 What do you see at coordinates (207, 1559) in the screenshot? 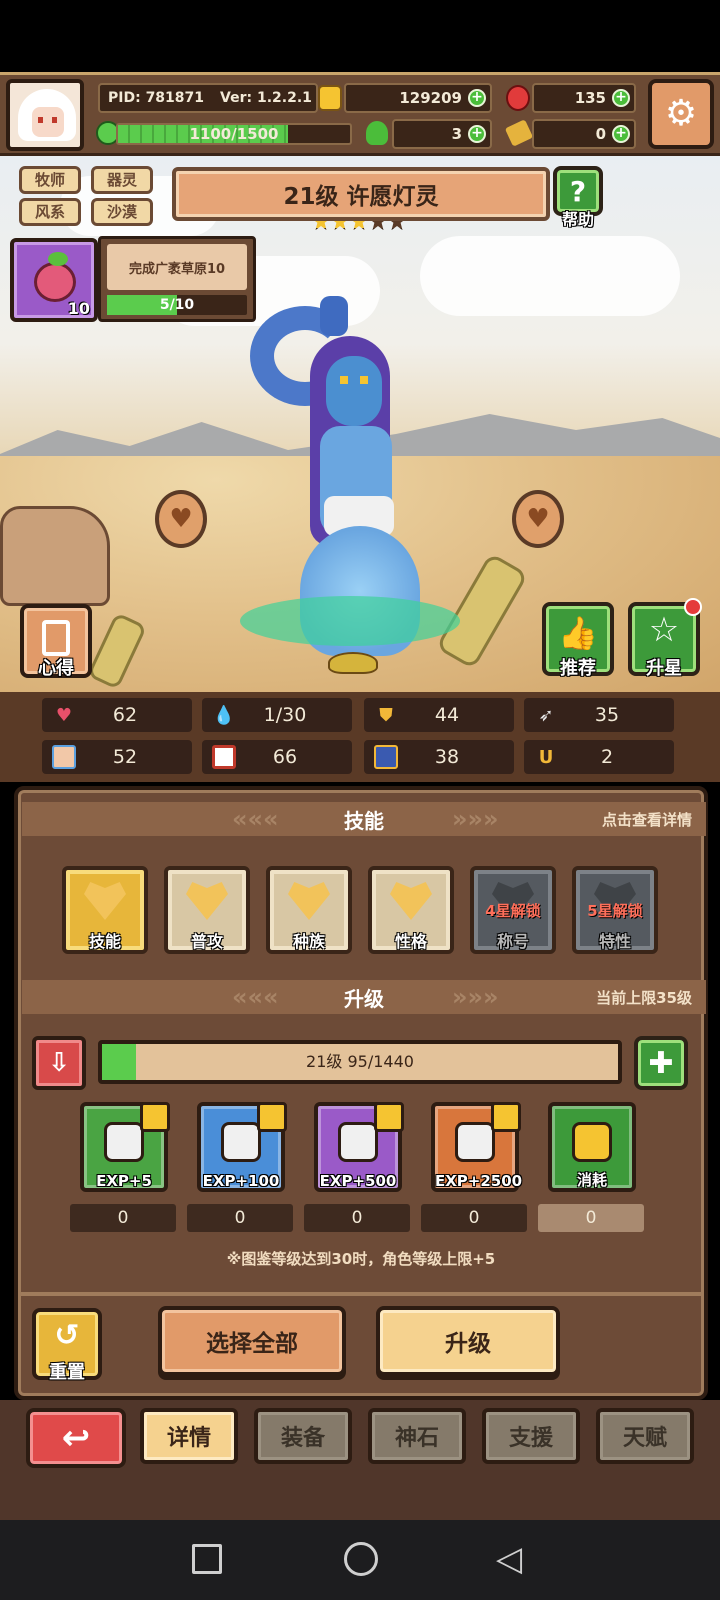
I see `recent-apps-button` at bounding box center [207, 1559].